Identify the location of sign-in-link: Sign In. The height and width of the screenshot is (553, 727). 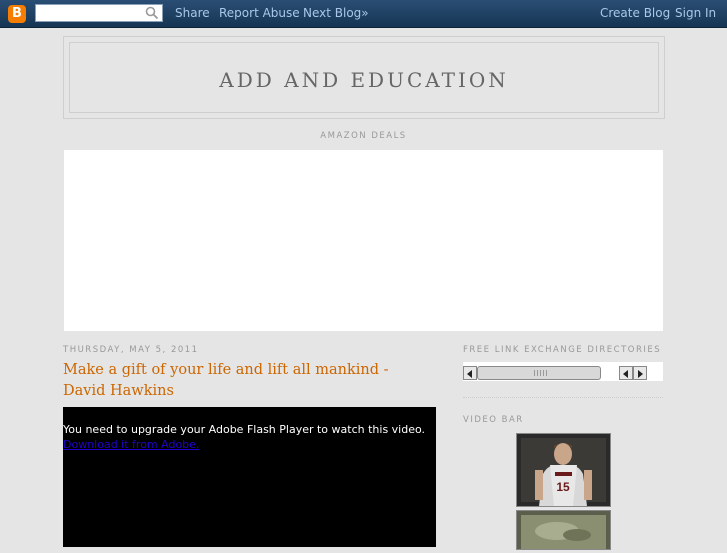
(695, 13).